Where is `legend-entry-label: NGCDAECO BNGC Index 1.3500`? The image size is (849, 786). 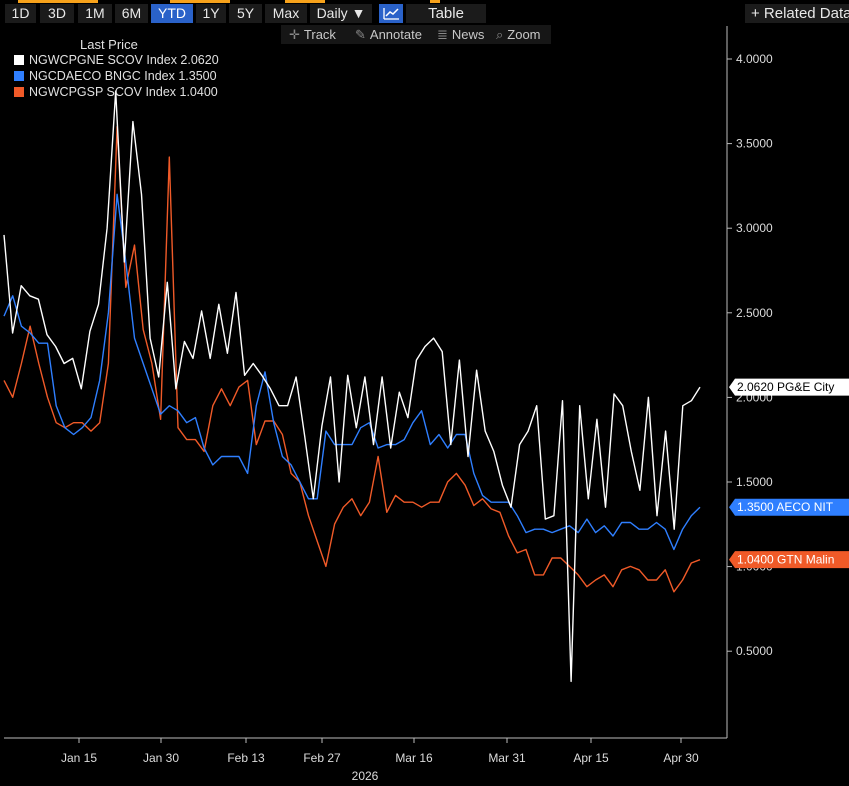 legend-entry-label: NGCDAECO BNGC Index 1.3500 is located at coordinates (123, 76).